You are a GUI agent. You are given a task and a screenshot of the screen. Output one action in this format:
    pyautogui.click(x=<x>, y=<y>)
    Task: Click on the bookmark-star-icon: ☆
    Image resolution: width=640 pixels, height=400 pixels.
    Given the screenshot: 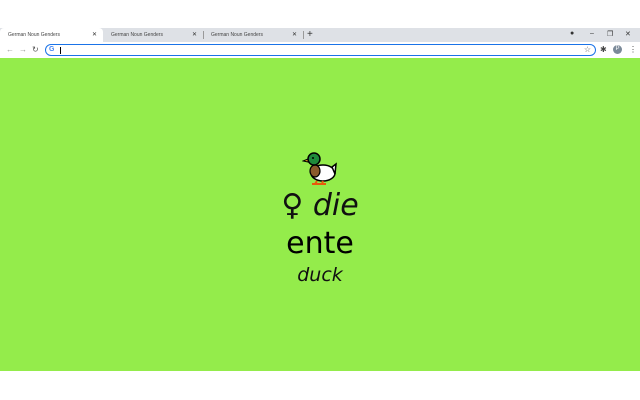 What is the action you would take?
    pyautogui.click(x=587, y=49)
    